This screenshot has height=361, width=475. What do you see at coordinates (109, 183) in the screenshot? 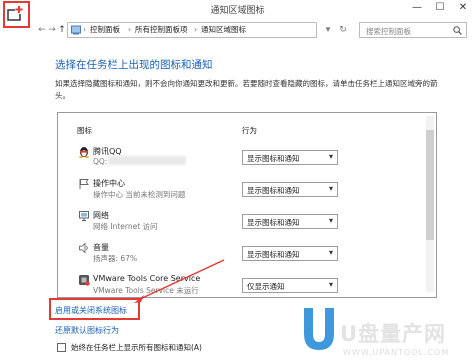
I see `item-name: 操作中心` at bounding box center [109, 183].